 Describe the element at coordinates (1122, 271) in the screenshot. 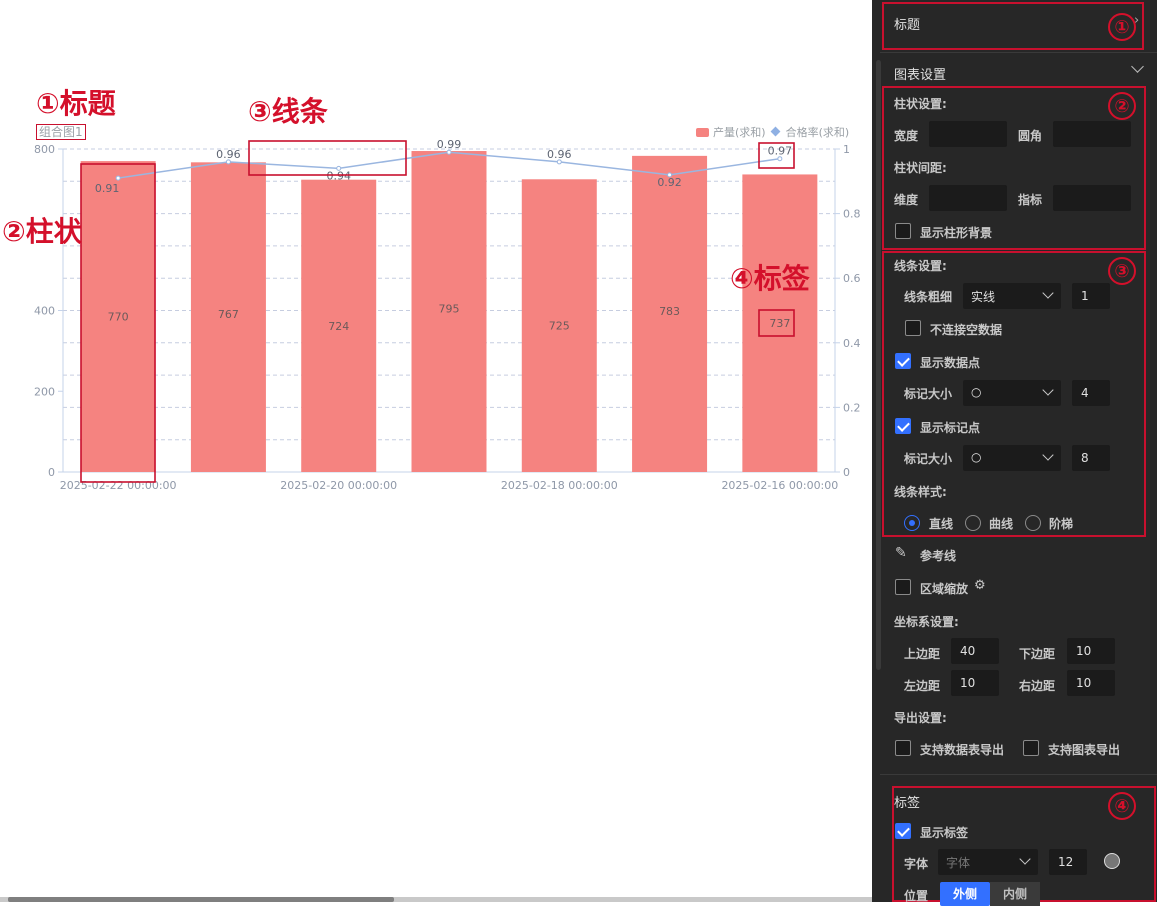

I see `marker-3: ③` at that location.